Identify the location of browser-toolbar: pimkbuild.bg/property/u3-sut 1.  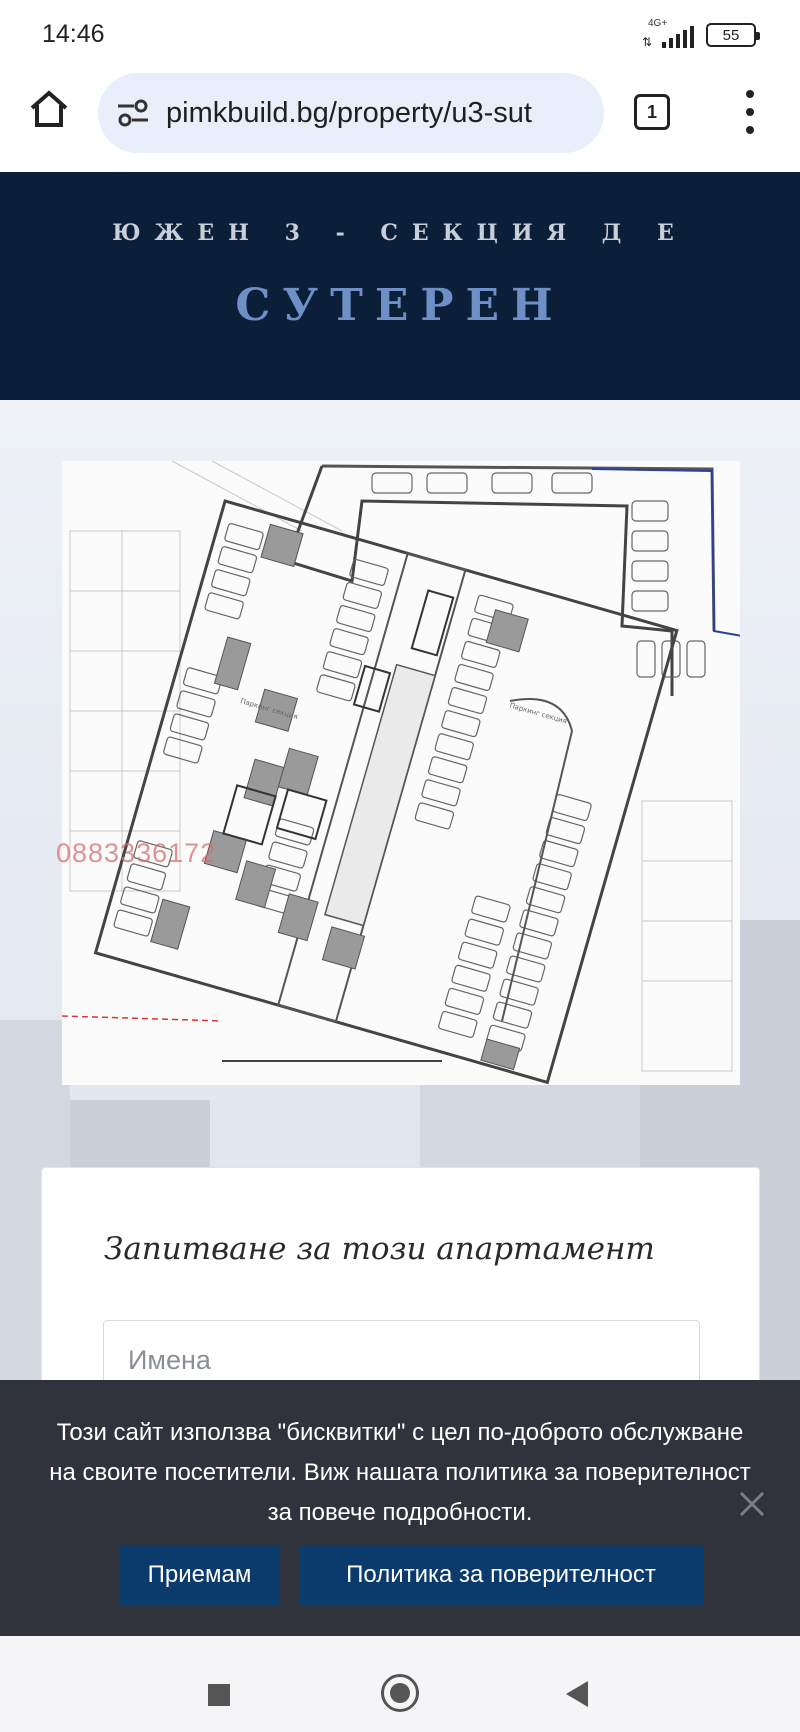
(400, 121).